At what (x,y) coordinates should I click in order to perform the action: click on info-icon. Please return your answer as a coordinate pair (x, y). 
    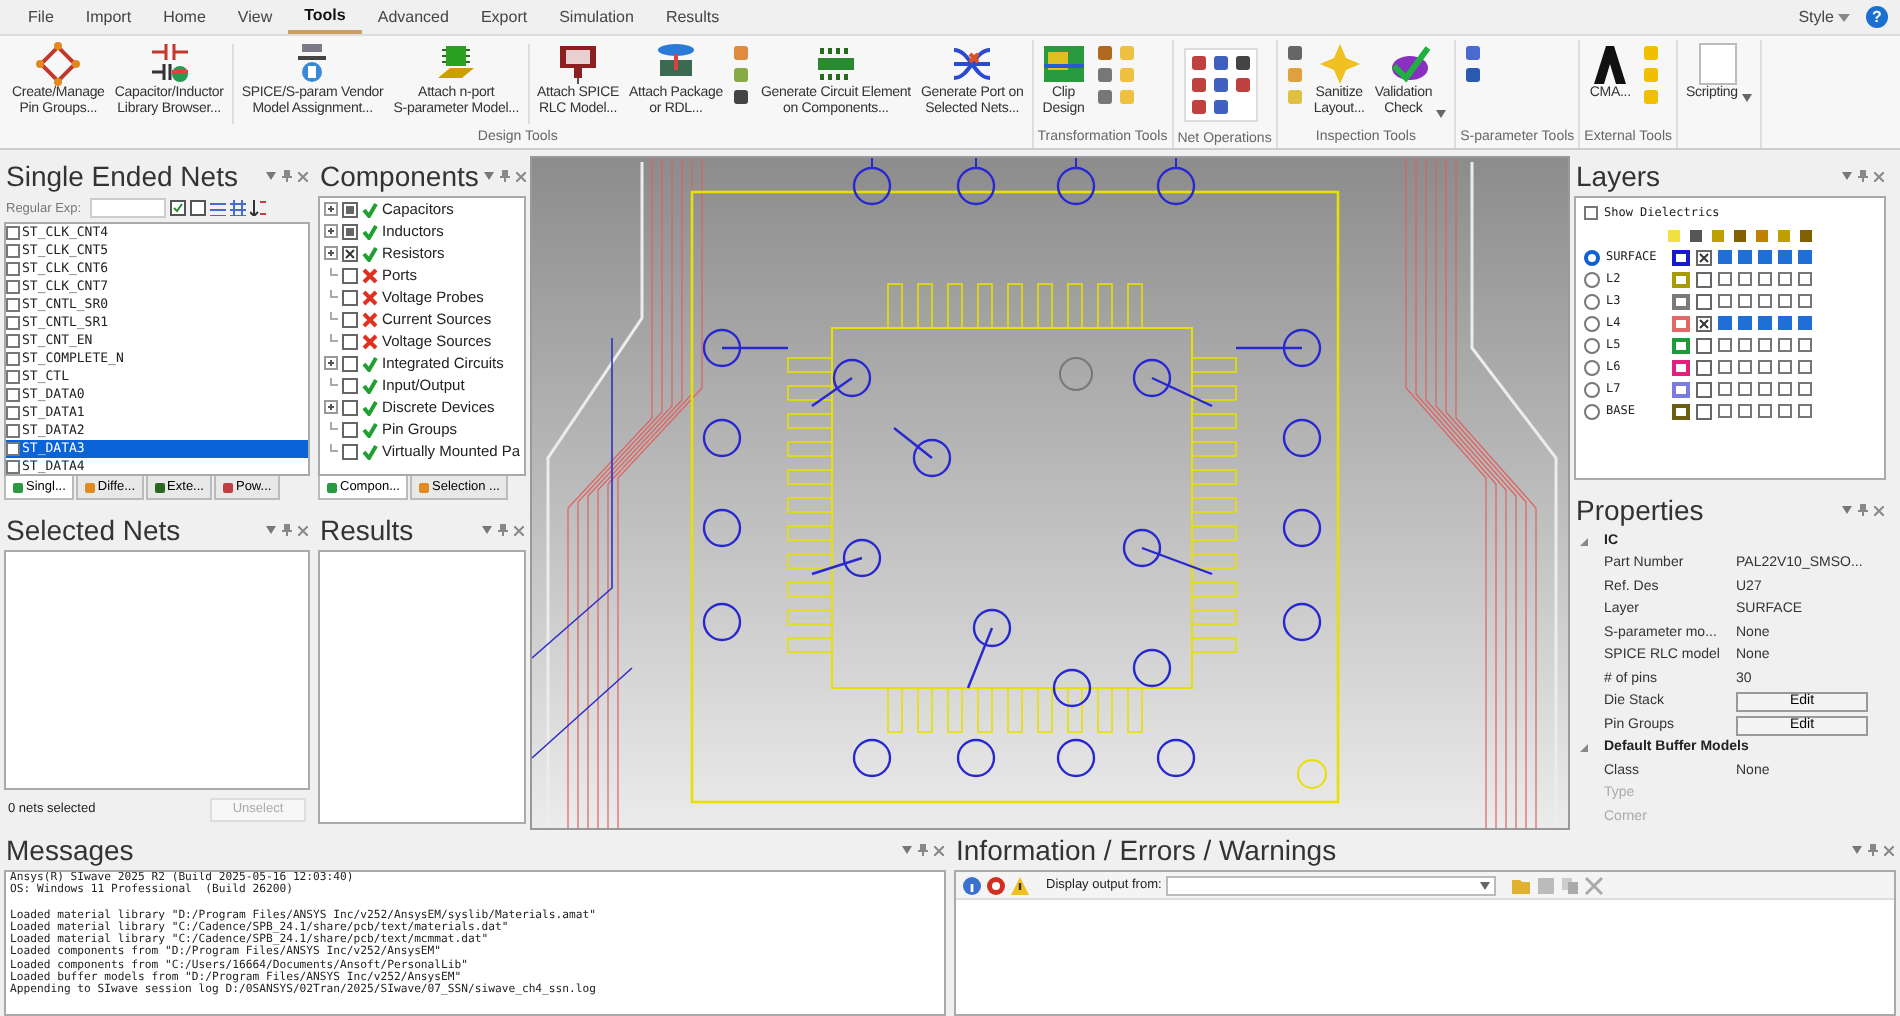
    Looking at the image, I should click on (972, 885).